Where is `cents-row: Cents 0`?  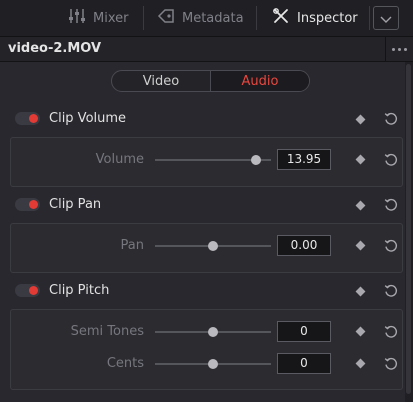 cents-row: Cents 0 is located at coordinates (206, 364).